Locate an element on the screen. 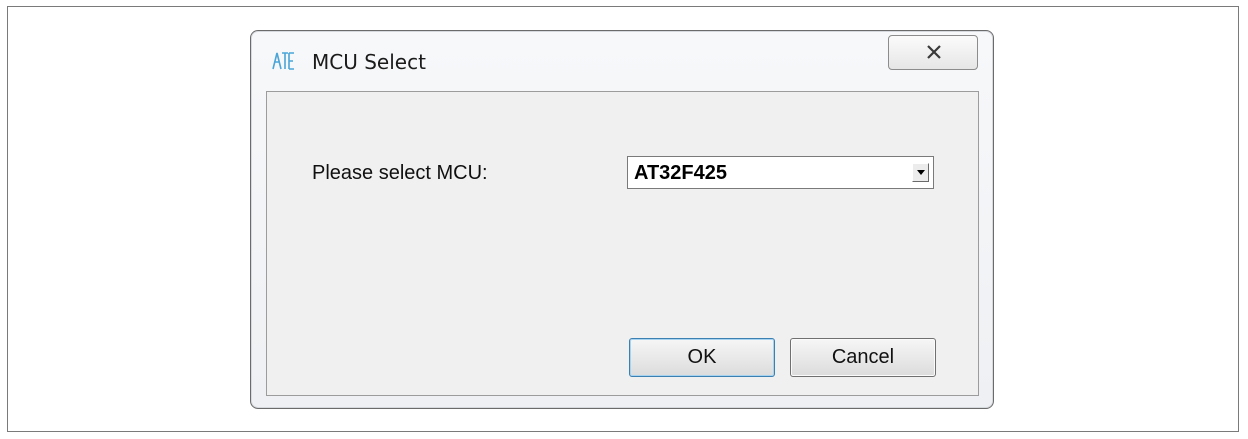 The image size is (1248, 439). mcu-select-label: Please select MCU: is located at coordinates (400, 173).